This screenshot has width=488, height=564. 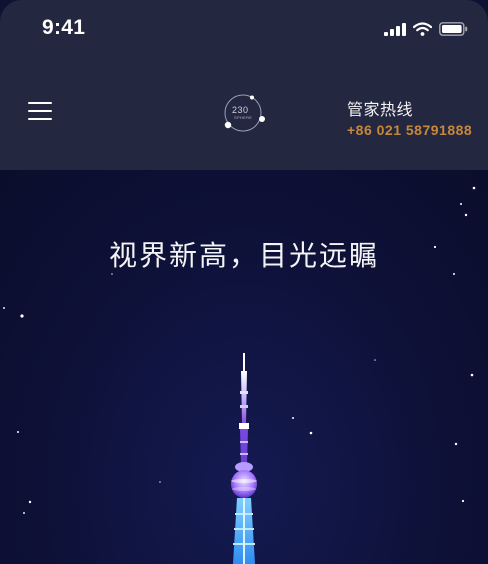 What do you see at coordinates (453, 29) in the screenshot?
I see `battery-icon` at bounding box center [453, 29].